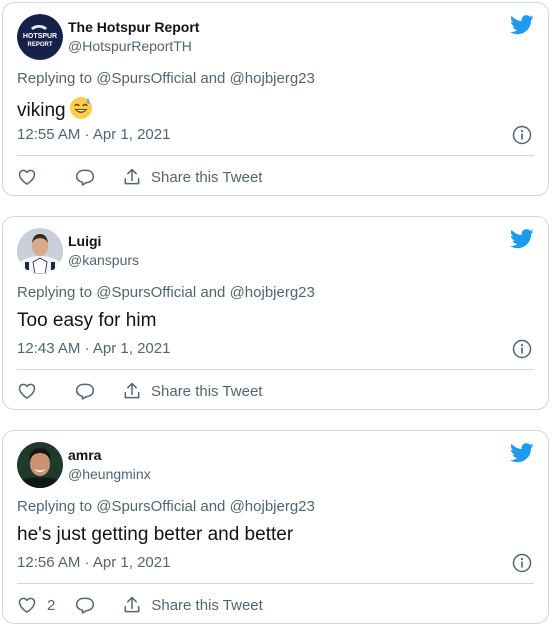 The height and width of the screenshot is (625, 552). I want to click on tweet-text: viking, so click(55, 111).